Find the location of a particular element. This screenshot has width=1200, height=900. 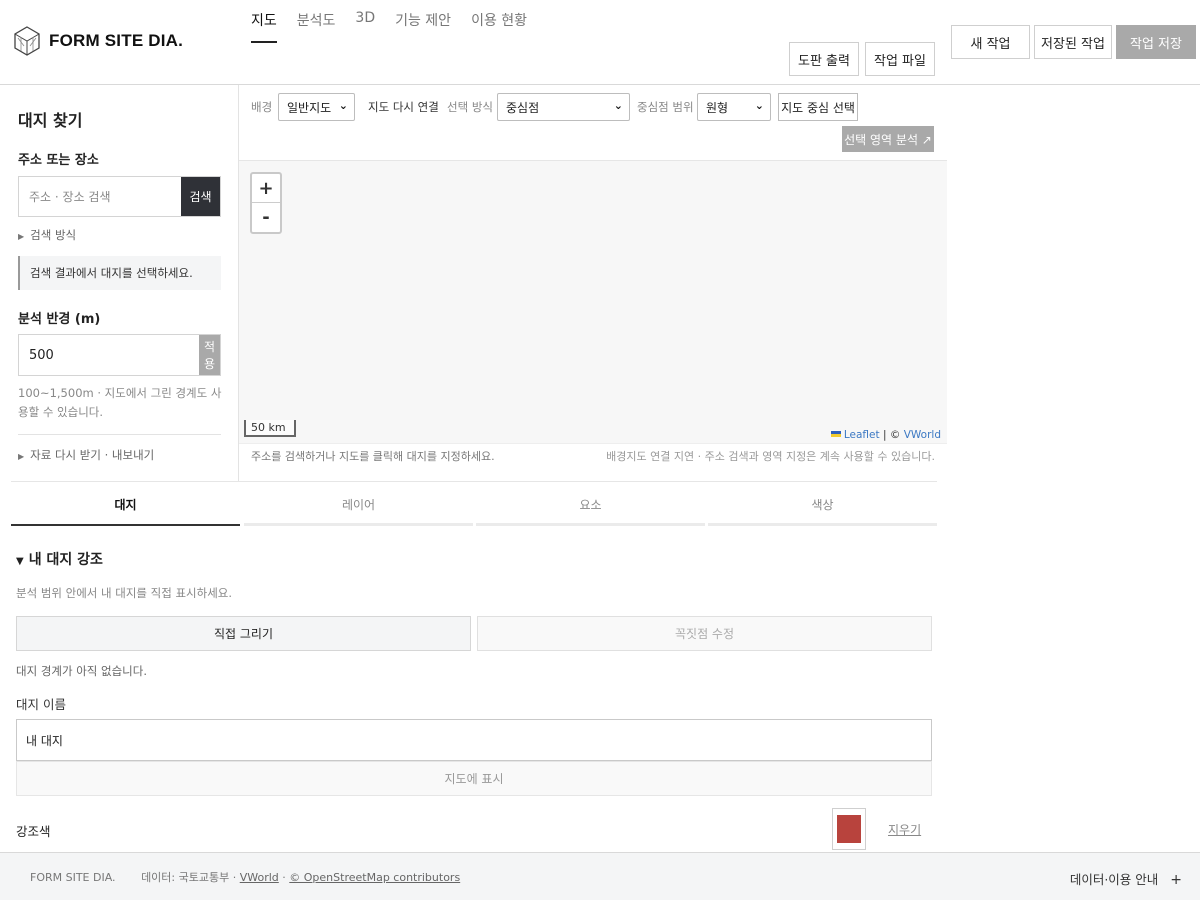

vworld-link: VWorld is located at coordinates (922, 435).